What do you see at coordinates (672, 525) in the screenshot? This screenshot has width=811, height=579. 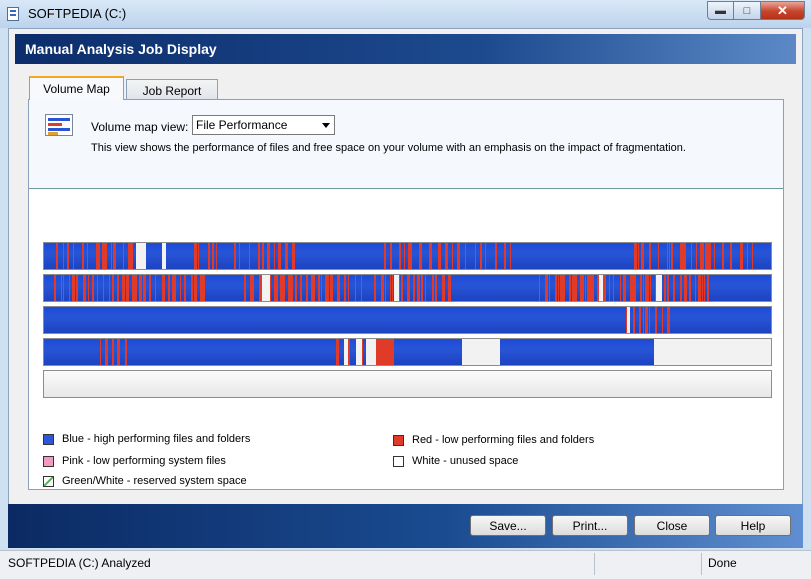 I see `close-button: Close` at bounding box center [672, 525].